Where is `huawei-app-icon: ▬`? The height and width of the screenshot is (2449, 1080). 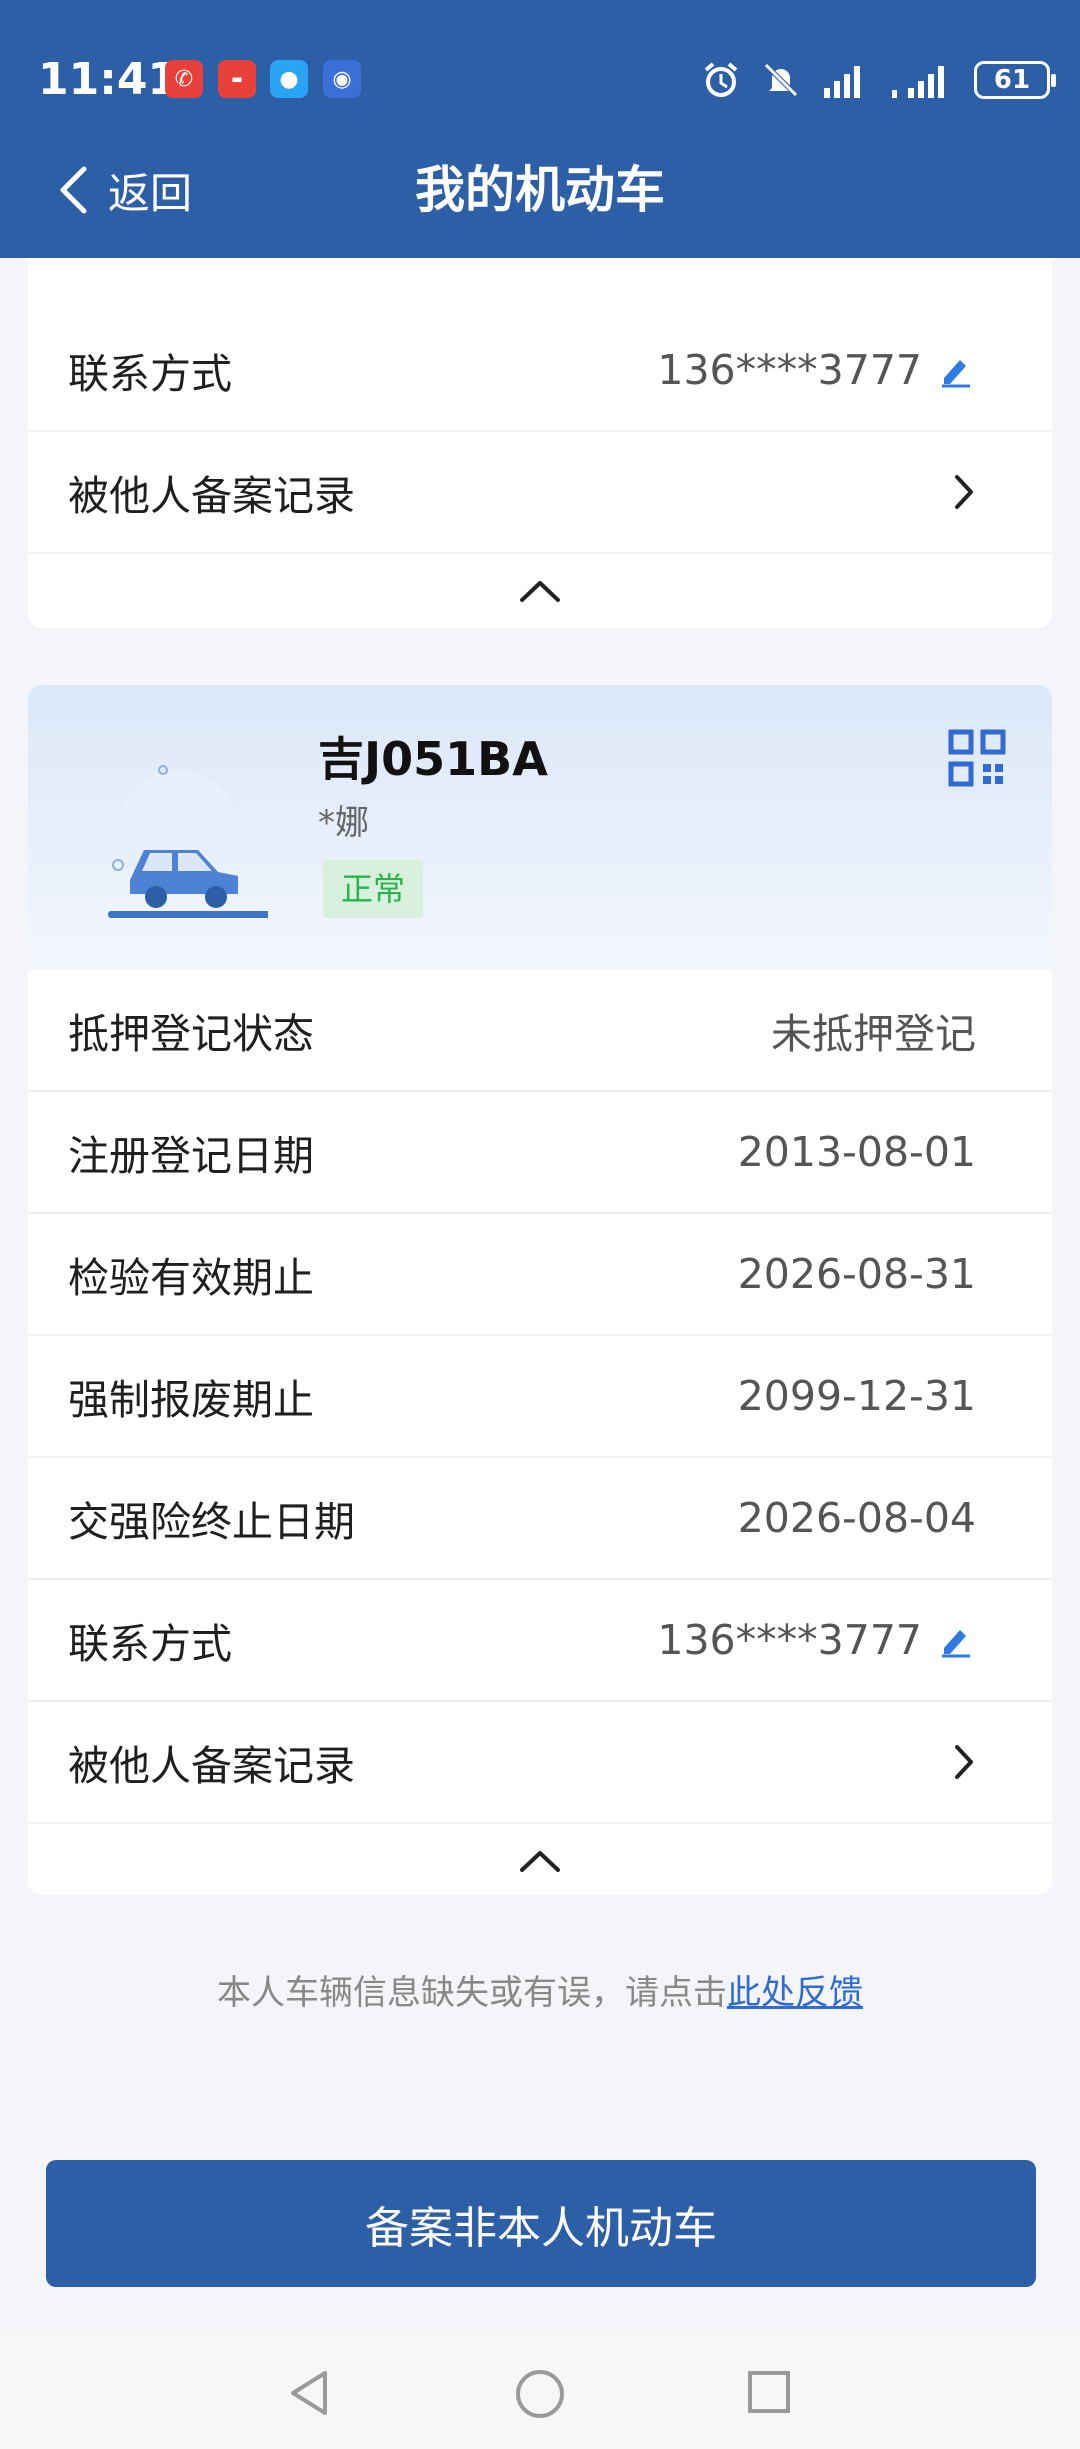
huawei-app-icon: ▬ is located at coordinates (237, 79).